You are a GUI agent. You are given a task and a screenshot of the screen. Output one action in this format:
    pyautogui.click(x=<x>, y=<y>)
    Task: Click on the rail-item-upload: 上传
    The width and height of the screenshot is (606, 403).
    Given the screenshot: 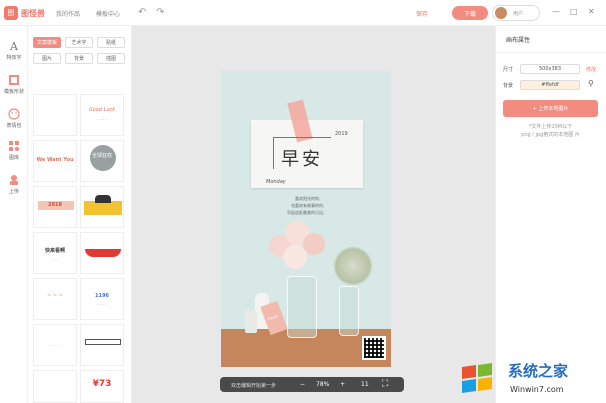 What is the action you would take?
    pyautogui.click(x=14, y=184)
    